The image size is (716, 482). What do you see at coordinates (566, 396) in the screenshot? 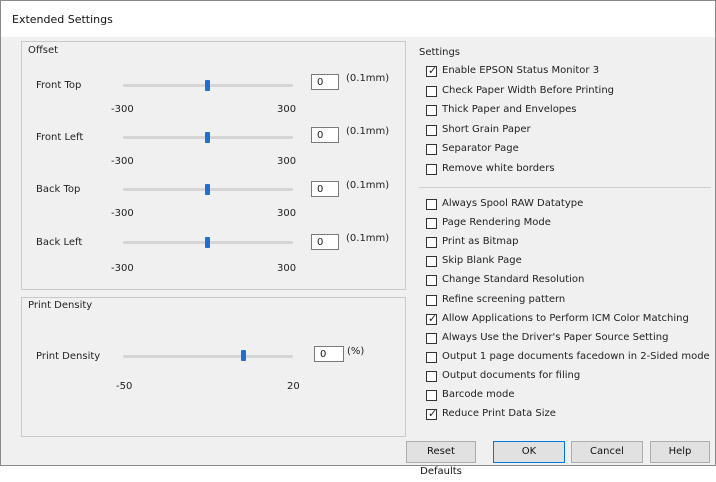
I see `settings-option: Barcode mode` at bounding box center [566, 396].